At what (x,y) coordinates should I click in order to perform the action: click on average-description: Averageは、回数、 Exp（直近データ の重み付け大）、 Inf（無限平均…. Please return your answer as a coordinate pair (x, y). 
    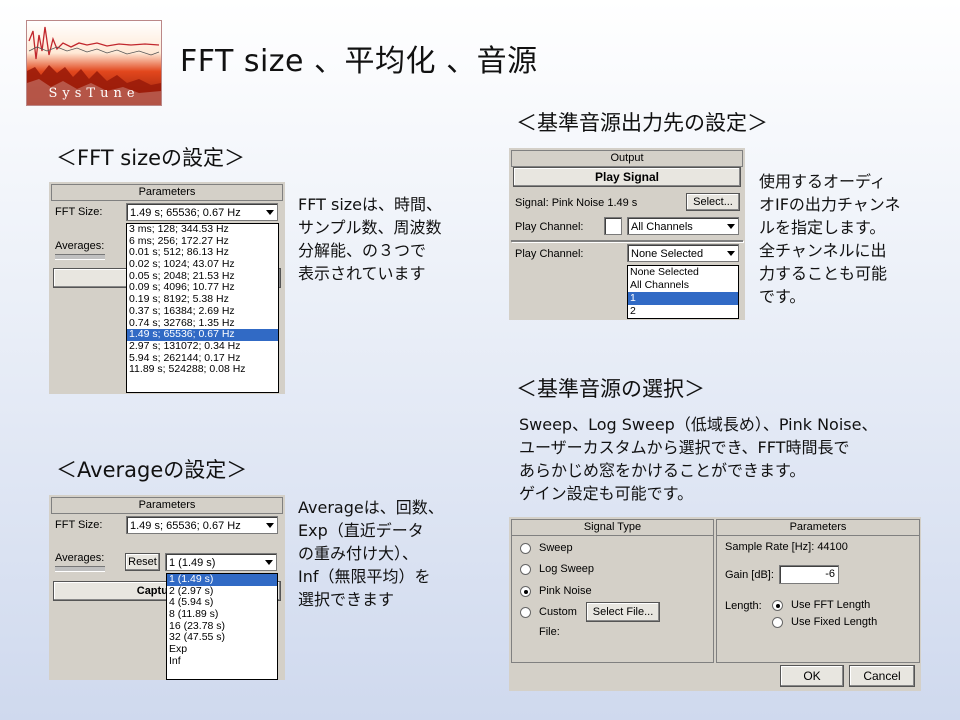
    Looking at the image, I should click on (371, 553).